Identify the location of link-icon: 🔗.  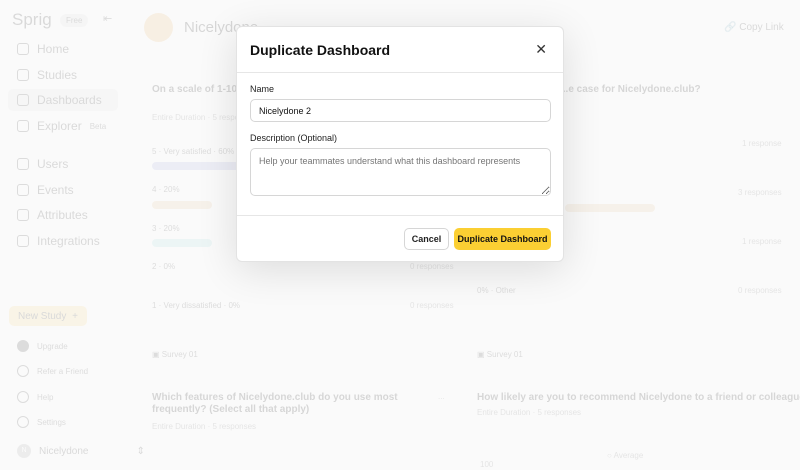
(730, 27).